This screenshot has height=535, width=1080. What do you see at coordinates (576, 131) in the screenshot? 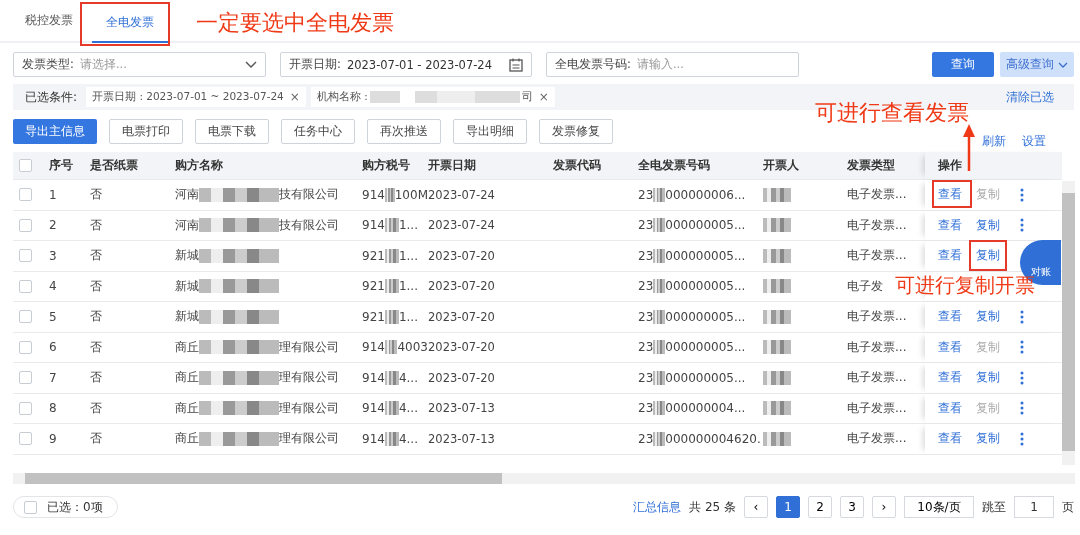
I see `action-button: 发票修复` at bounding box center [576, 131].